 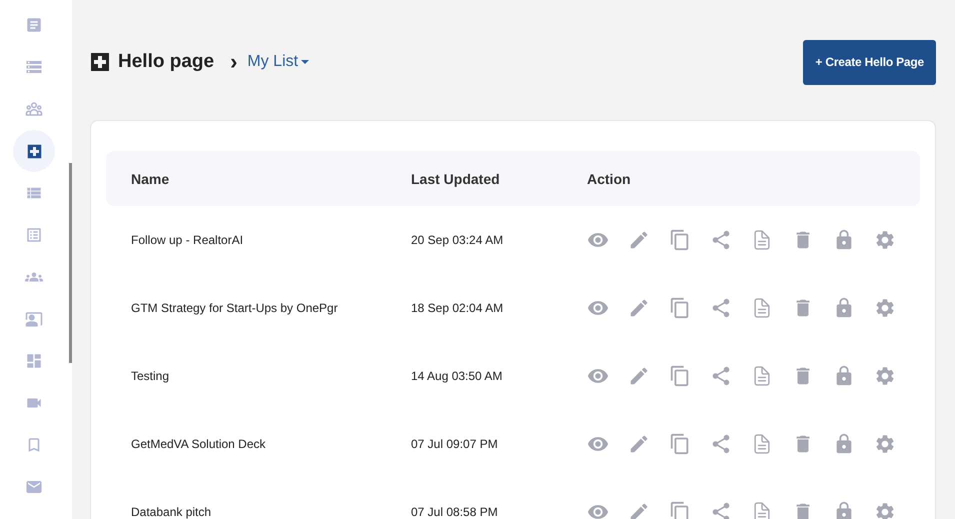 I want to click on sidebar-item, so click(x=34, y=151).